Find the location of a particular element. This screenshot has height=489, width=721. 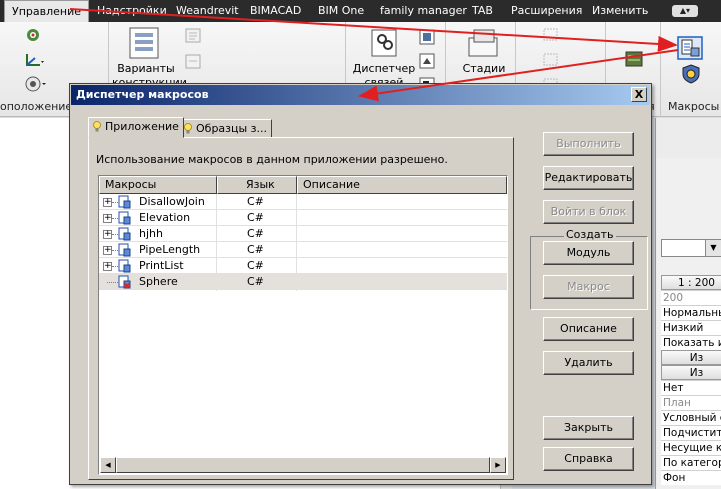

design-options-label: Варианты is located at coordinates (146, 68).